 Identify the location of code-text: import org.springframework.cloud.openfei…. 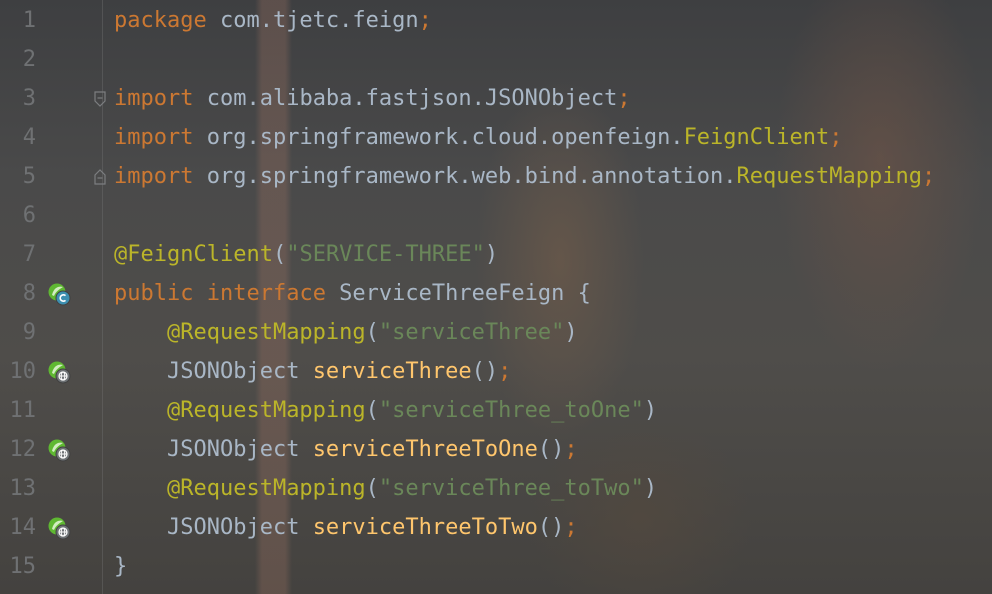
(478, 138).